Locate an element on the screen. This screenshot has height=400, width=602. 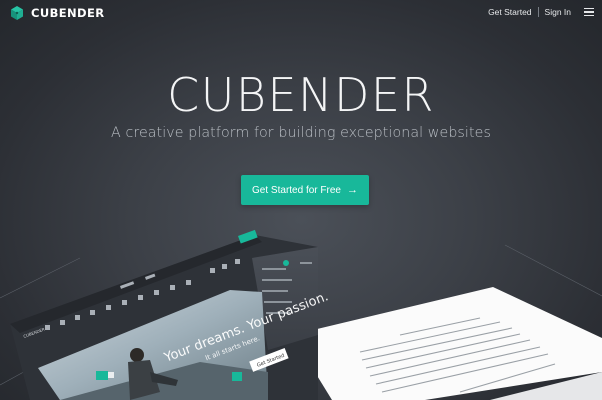
get-started-link: Get Started is located at coordinates (509, 12).